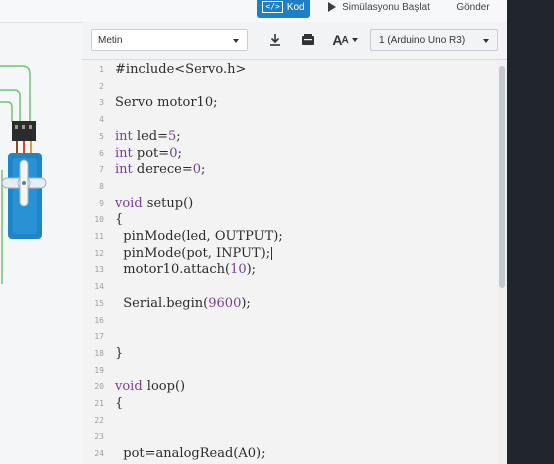 The image size is (554, 464). Describe the element at coordinates (101, 203) in the screenshot. I see `line-number-text: 9` at that location.